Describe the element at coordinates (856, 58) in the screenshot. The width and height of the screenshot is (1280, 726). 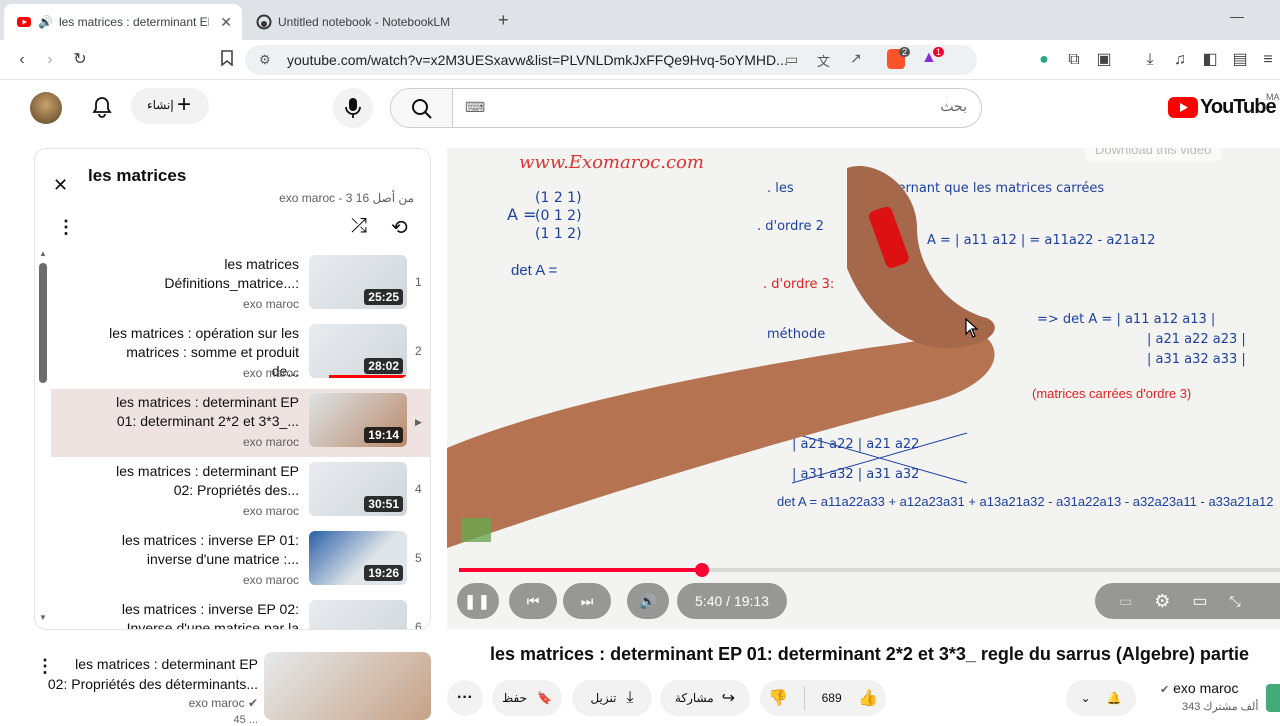
I see `share-page-icon: ↗` at that location.